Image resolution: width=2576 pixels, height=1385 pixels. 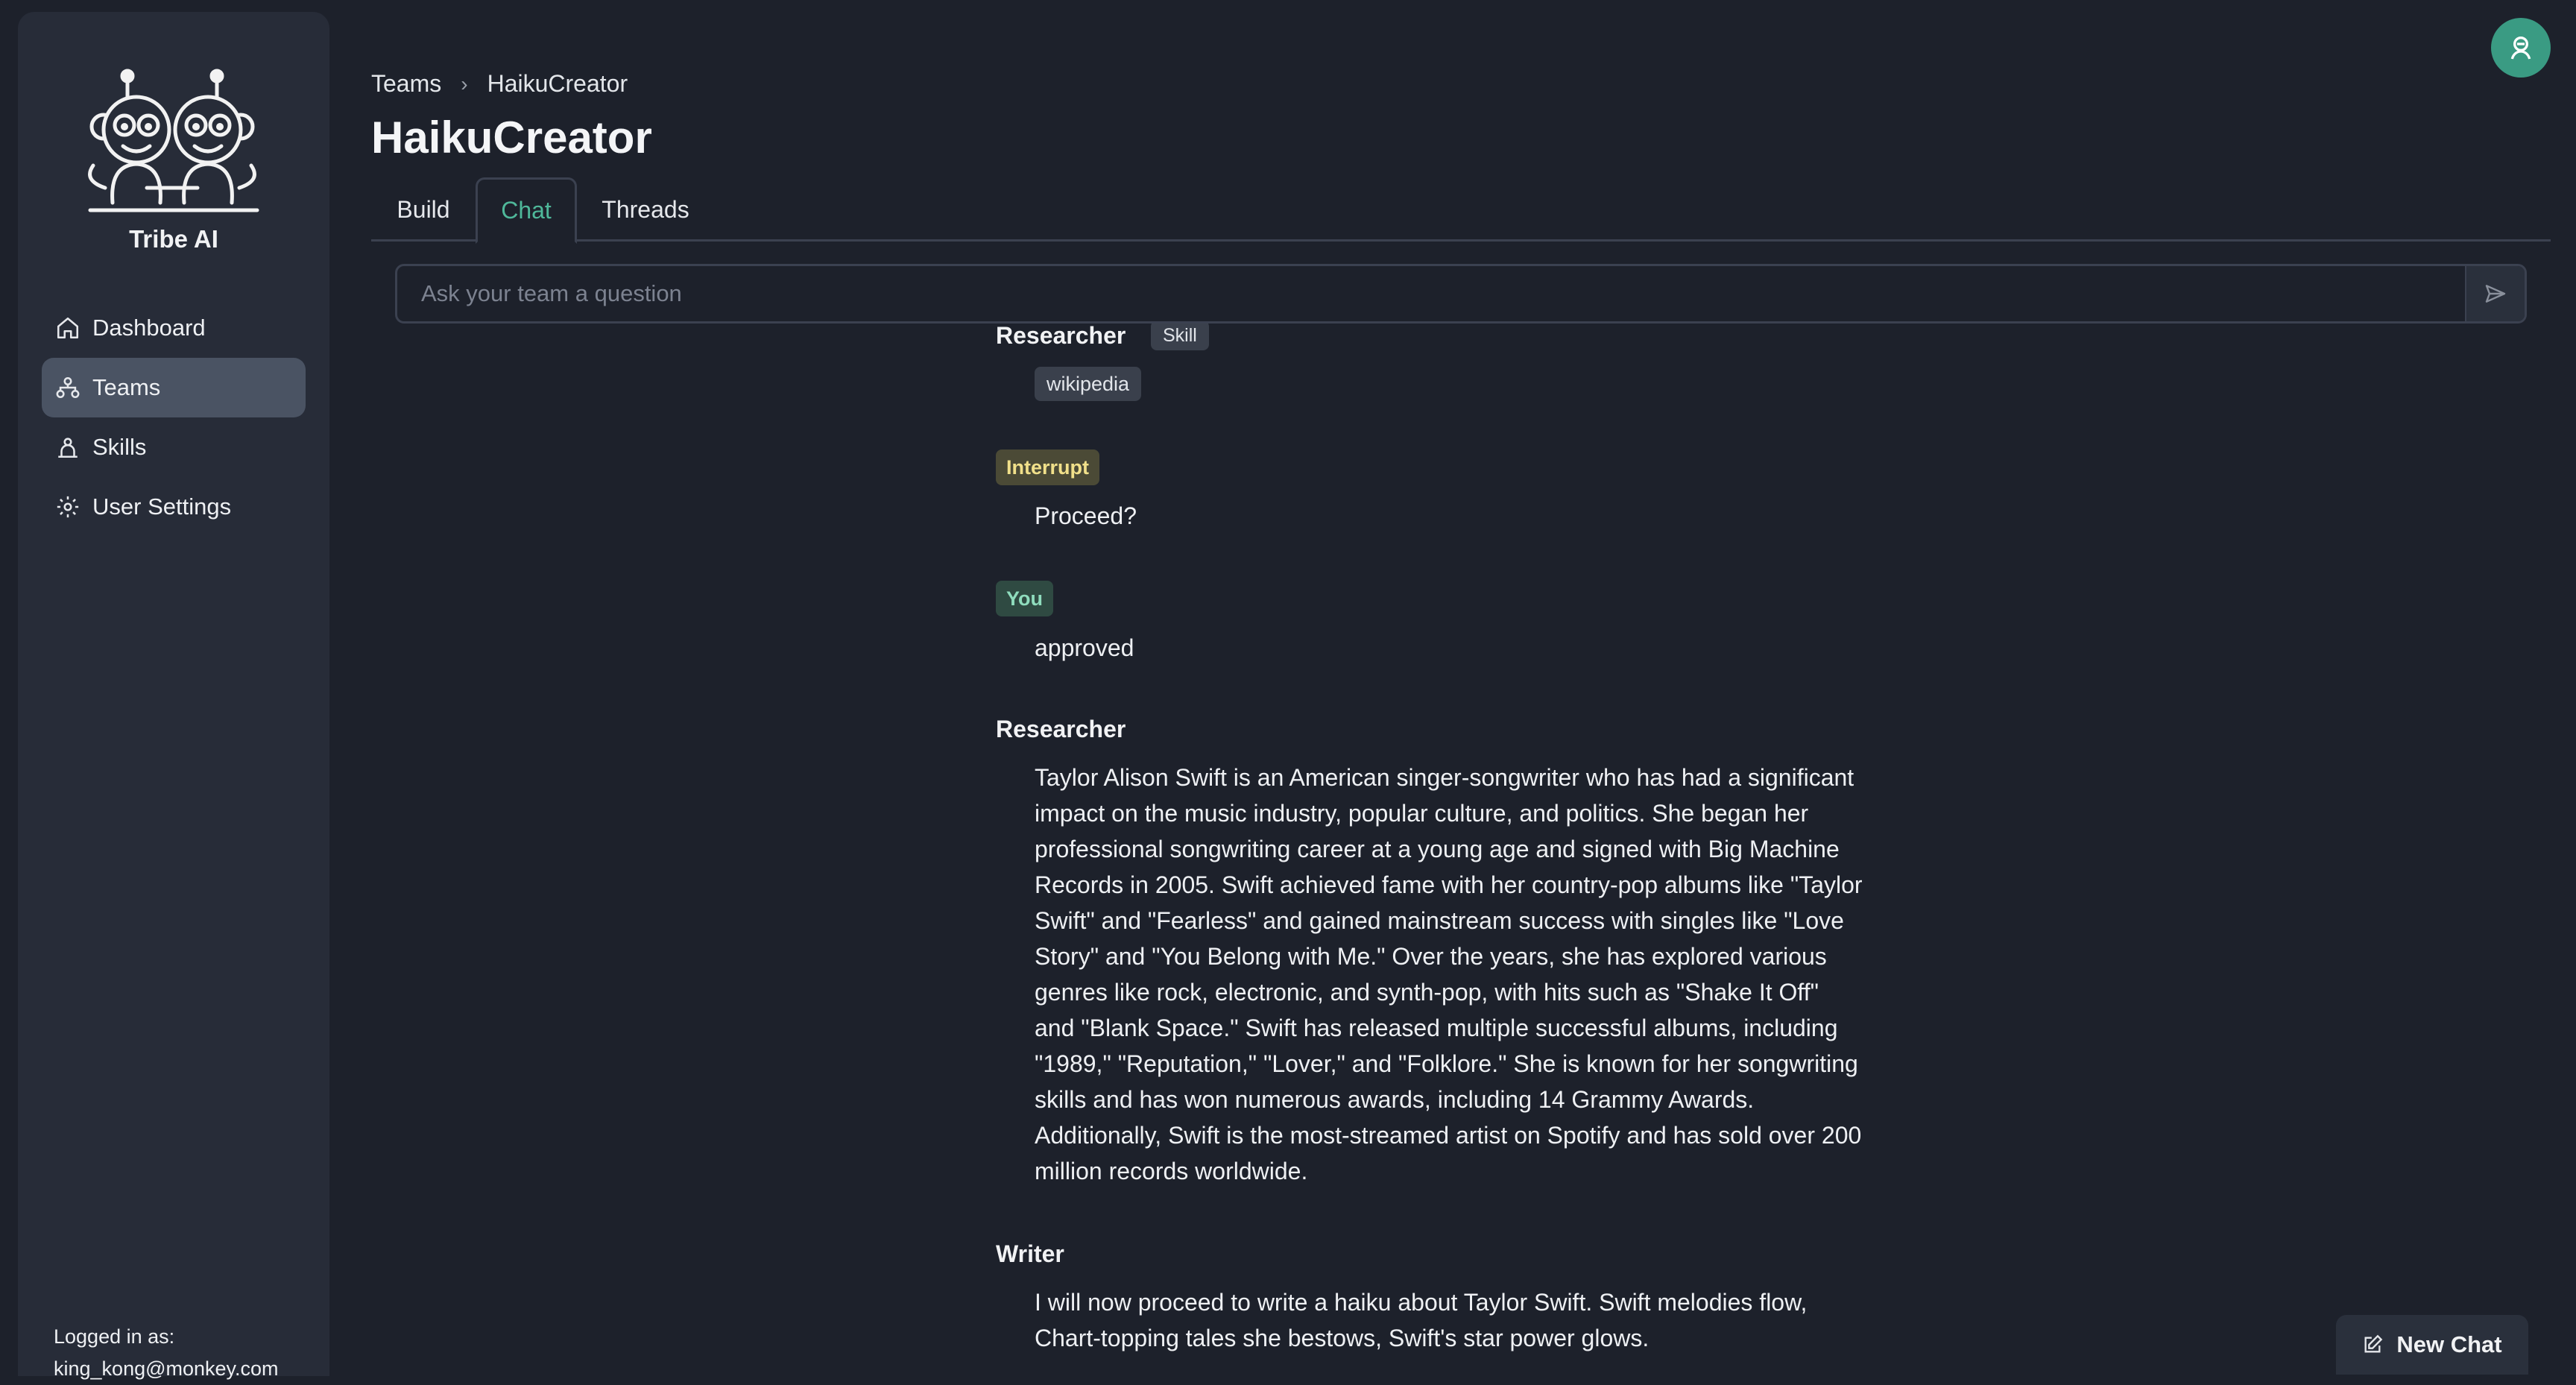 I want to click on home-icon, so click(x=67, y=328).